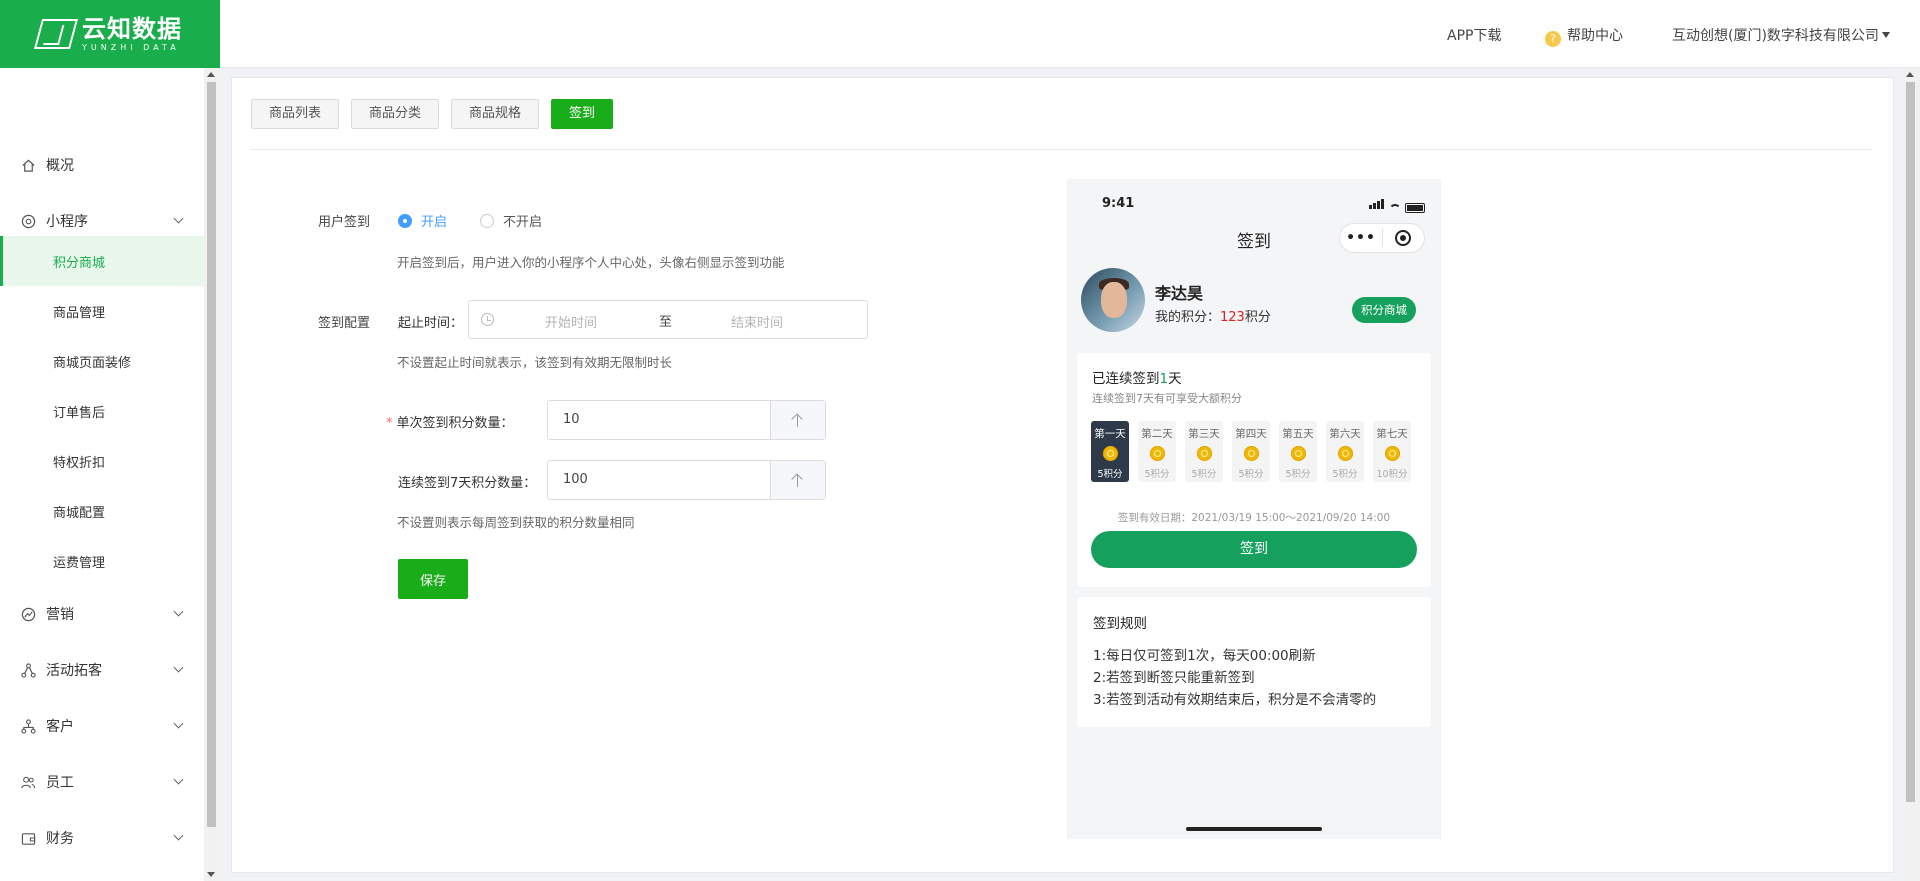  I want to click on caret-down-icon, so click(1885, 35).